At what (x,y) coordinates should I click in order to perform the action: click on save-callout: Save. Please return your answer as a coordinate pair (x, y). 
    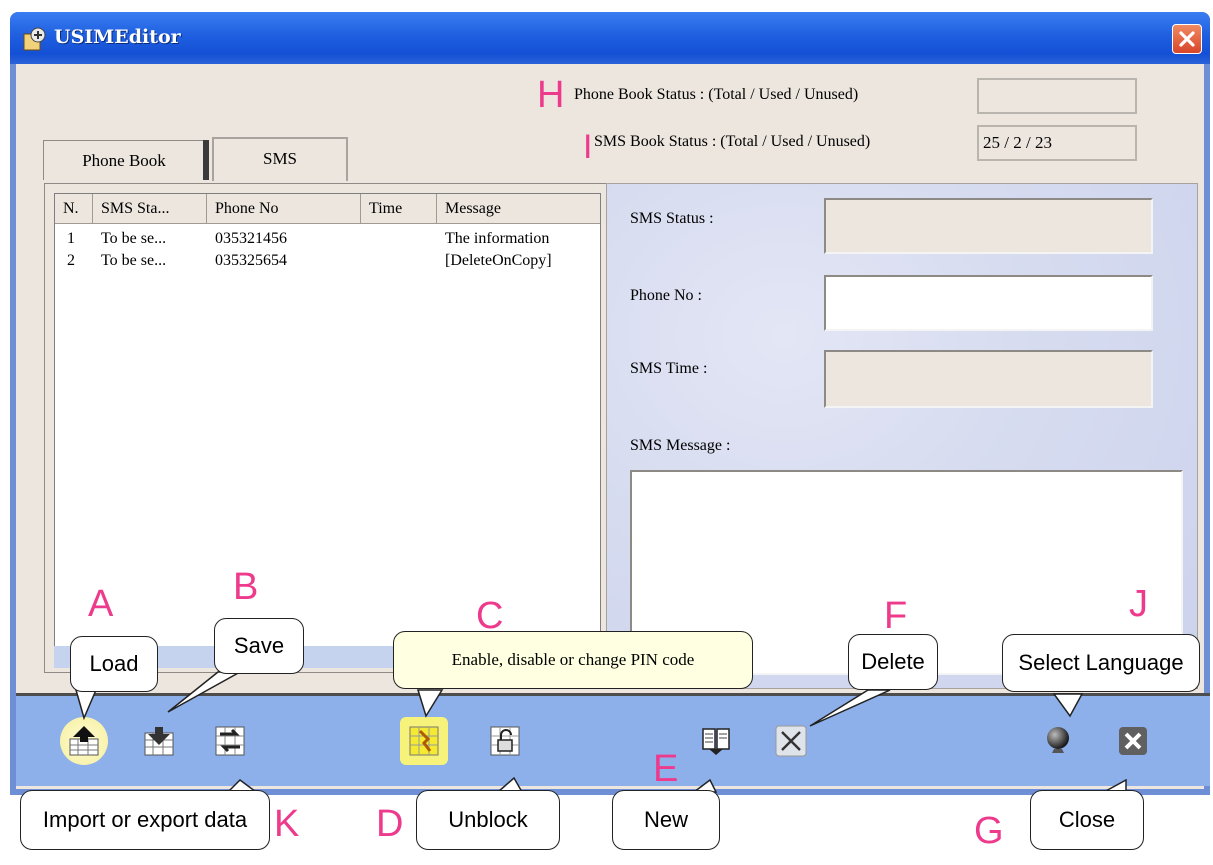
    Looking at the image, I should click on (259, 646).